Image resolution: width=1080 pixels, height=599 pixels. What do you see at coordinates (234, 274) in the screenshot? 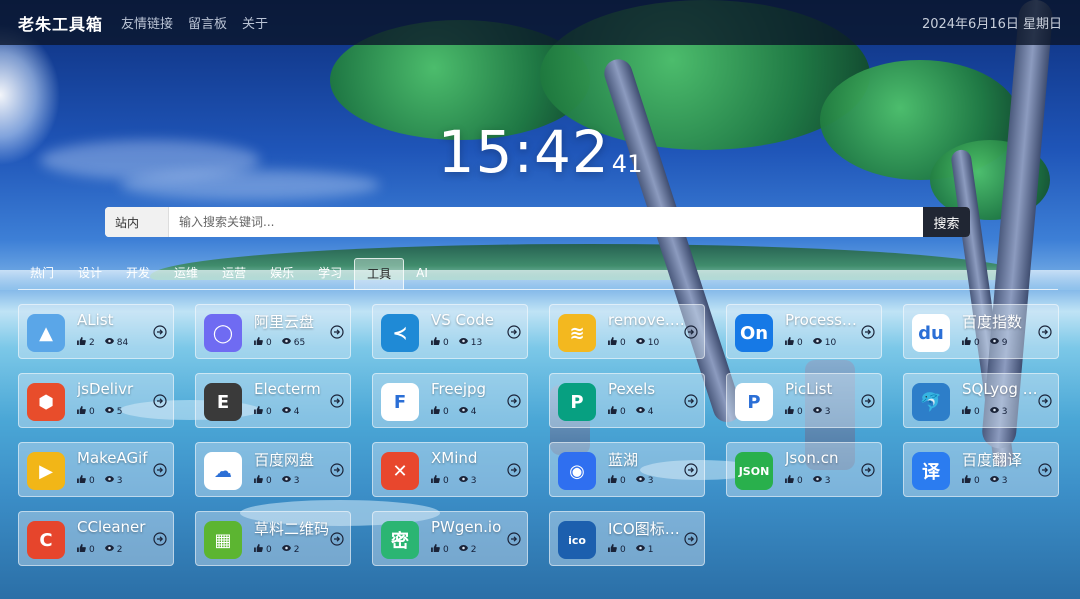
I see `tab-4: 运营` at bounding box center [234, 274].